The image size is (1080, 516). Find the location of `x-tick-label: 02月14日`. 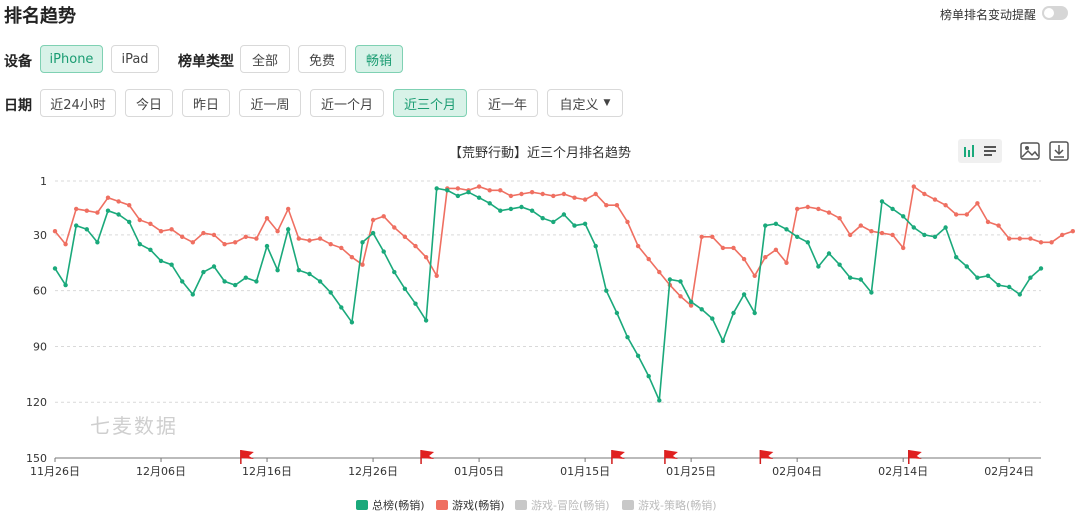

x-tick-label: 02月14日 is located at coordinates (903, 471).